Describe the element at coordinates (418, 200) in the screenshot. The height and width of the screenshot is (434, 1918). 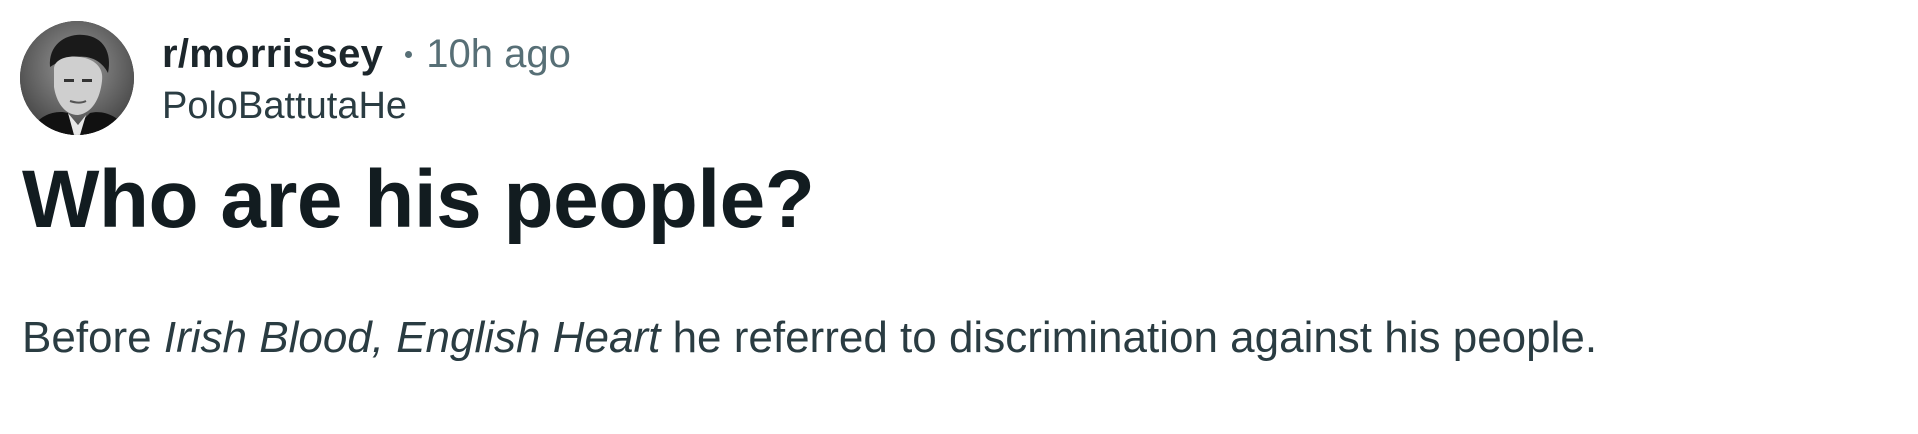
I see `post-title: Who are his people?` at that location.